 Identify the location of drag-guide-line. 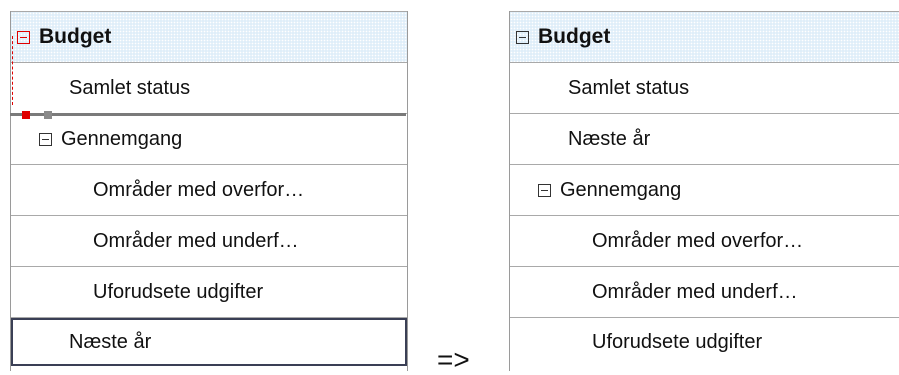
(12, 70).